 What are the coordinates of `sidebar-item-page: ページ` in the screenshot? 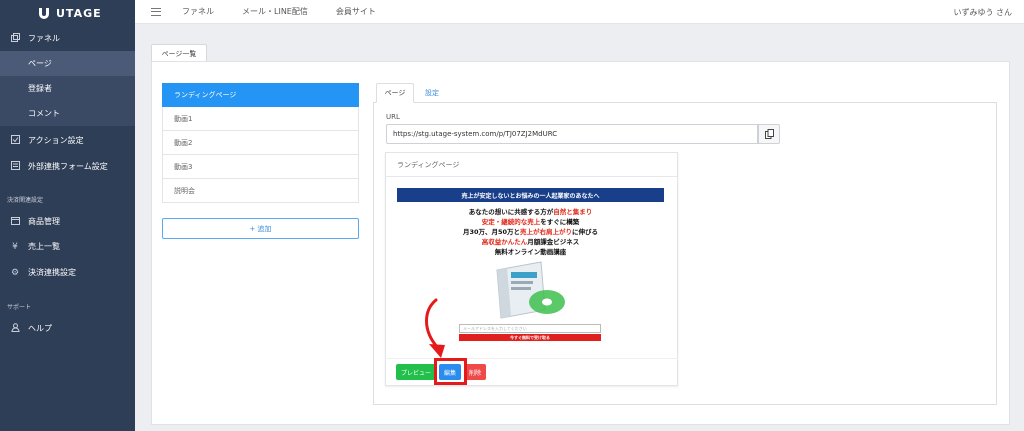 It's located at (67, 63).